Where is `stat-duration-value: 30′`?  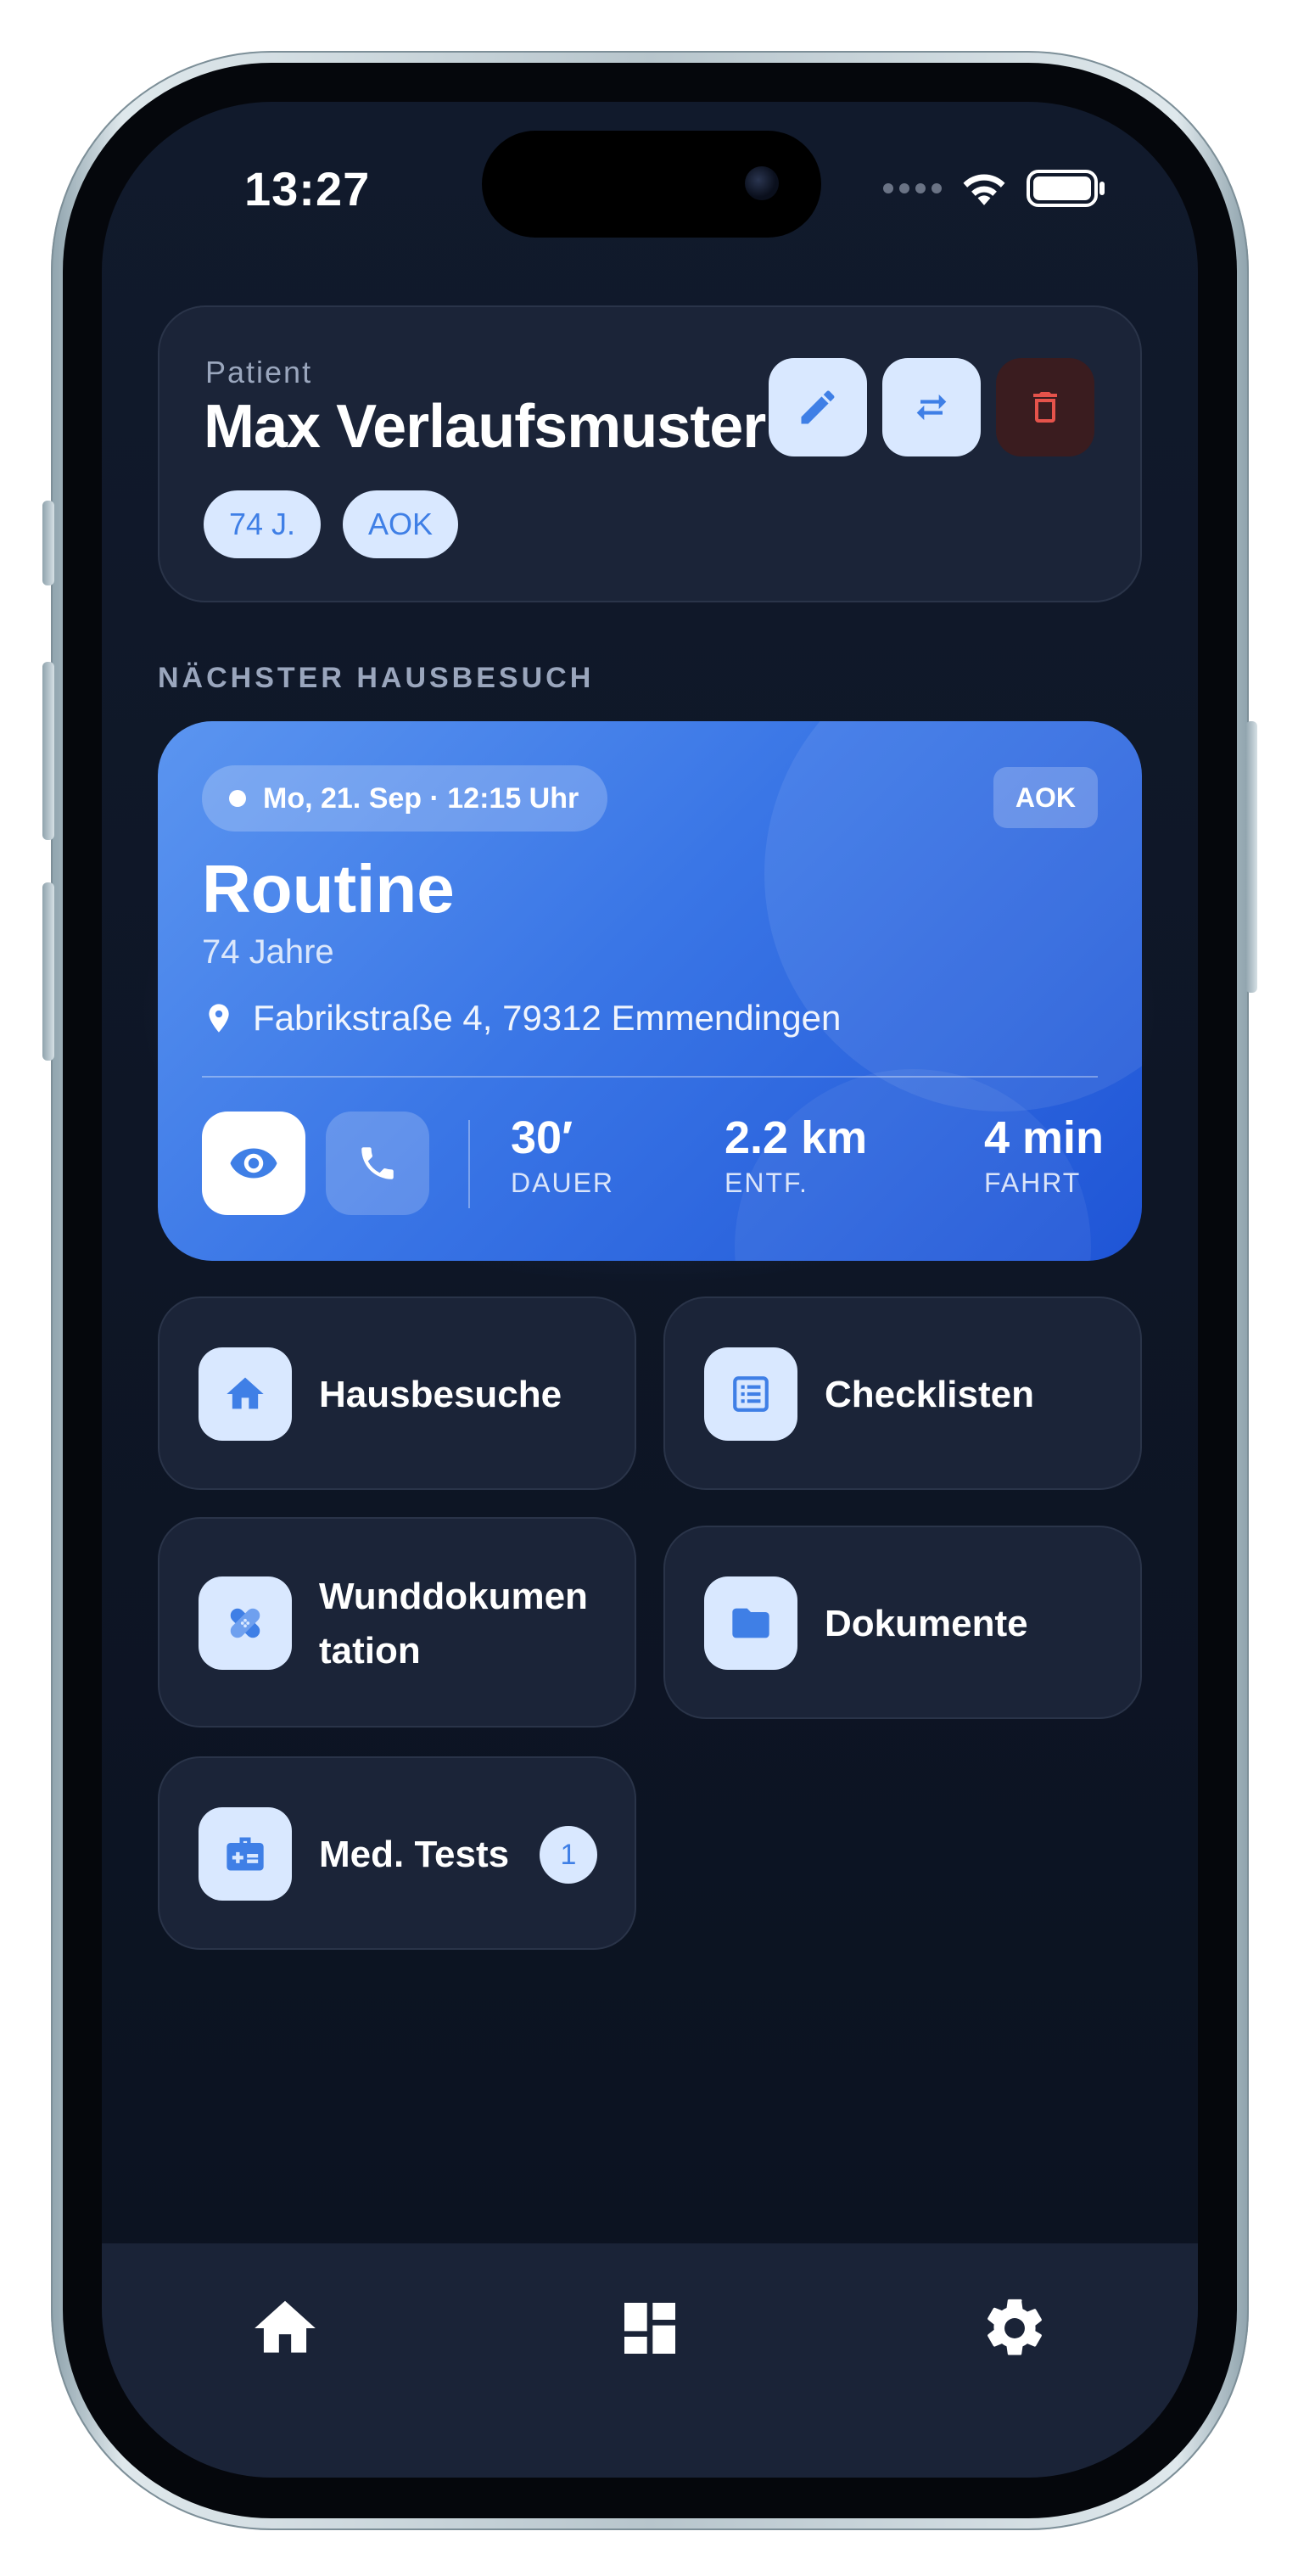
stat-duration-value: 30′ is located at coordinates (542, 1137).